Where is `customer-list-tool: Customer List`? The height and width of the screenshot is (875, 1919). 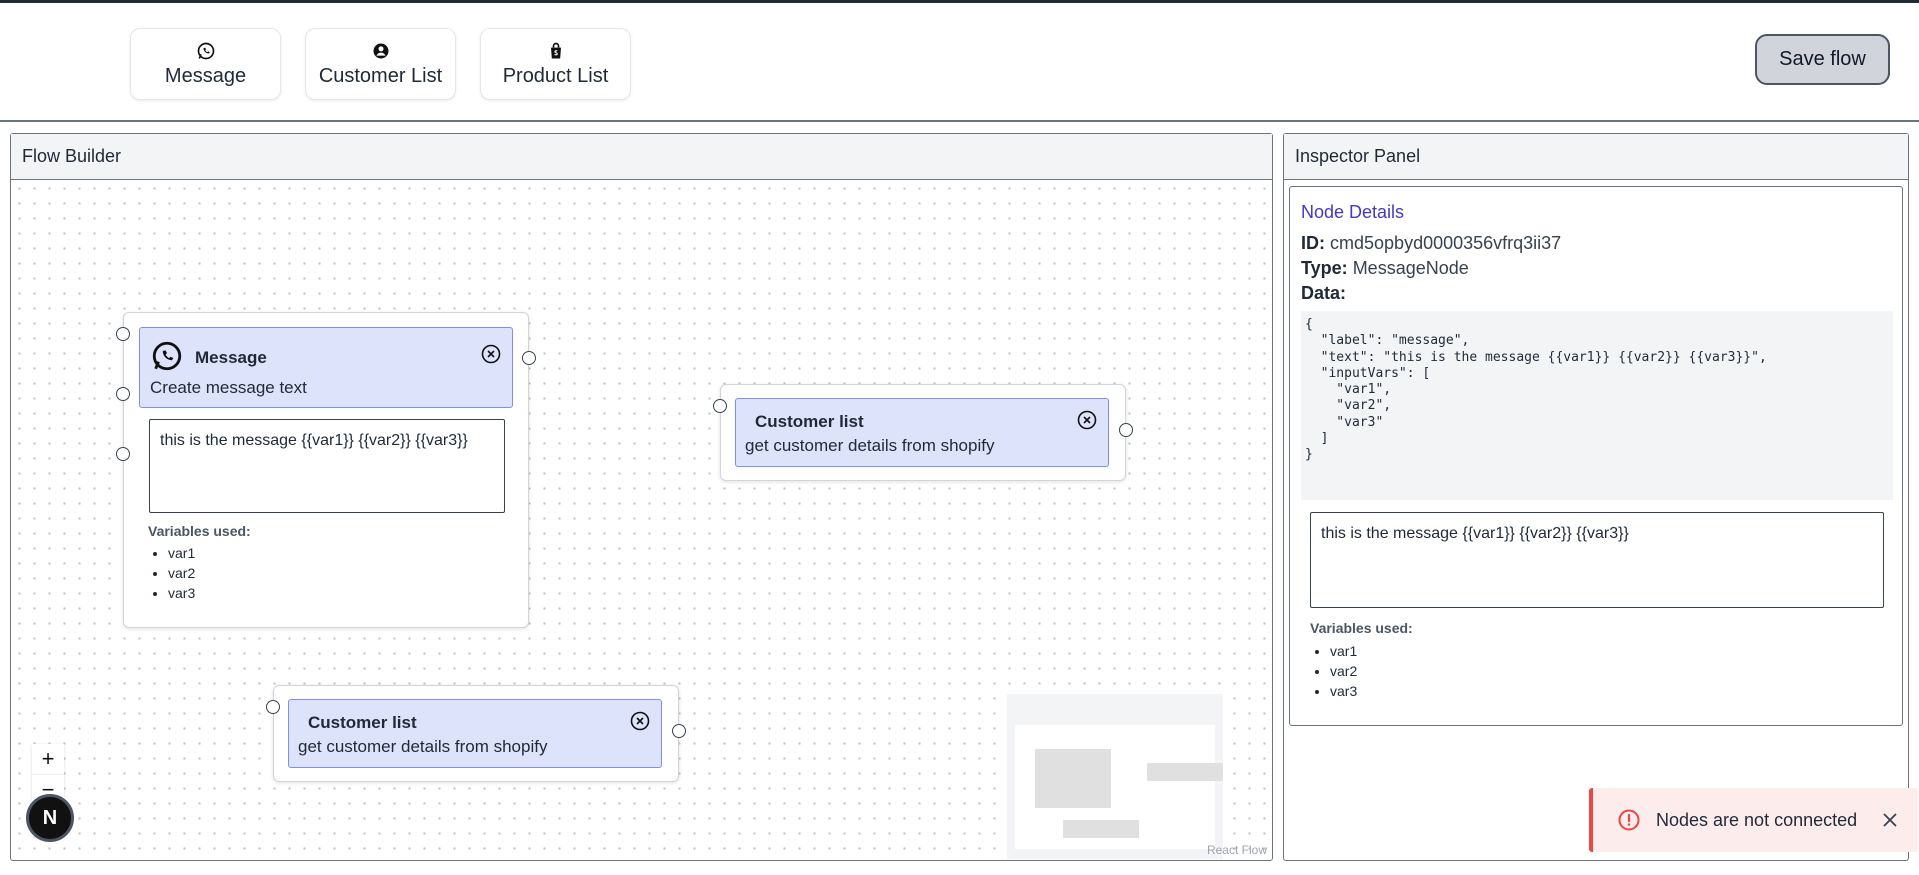
customer-list-tool: Customer List is located at coordinates (380, 64).